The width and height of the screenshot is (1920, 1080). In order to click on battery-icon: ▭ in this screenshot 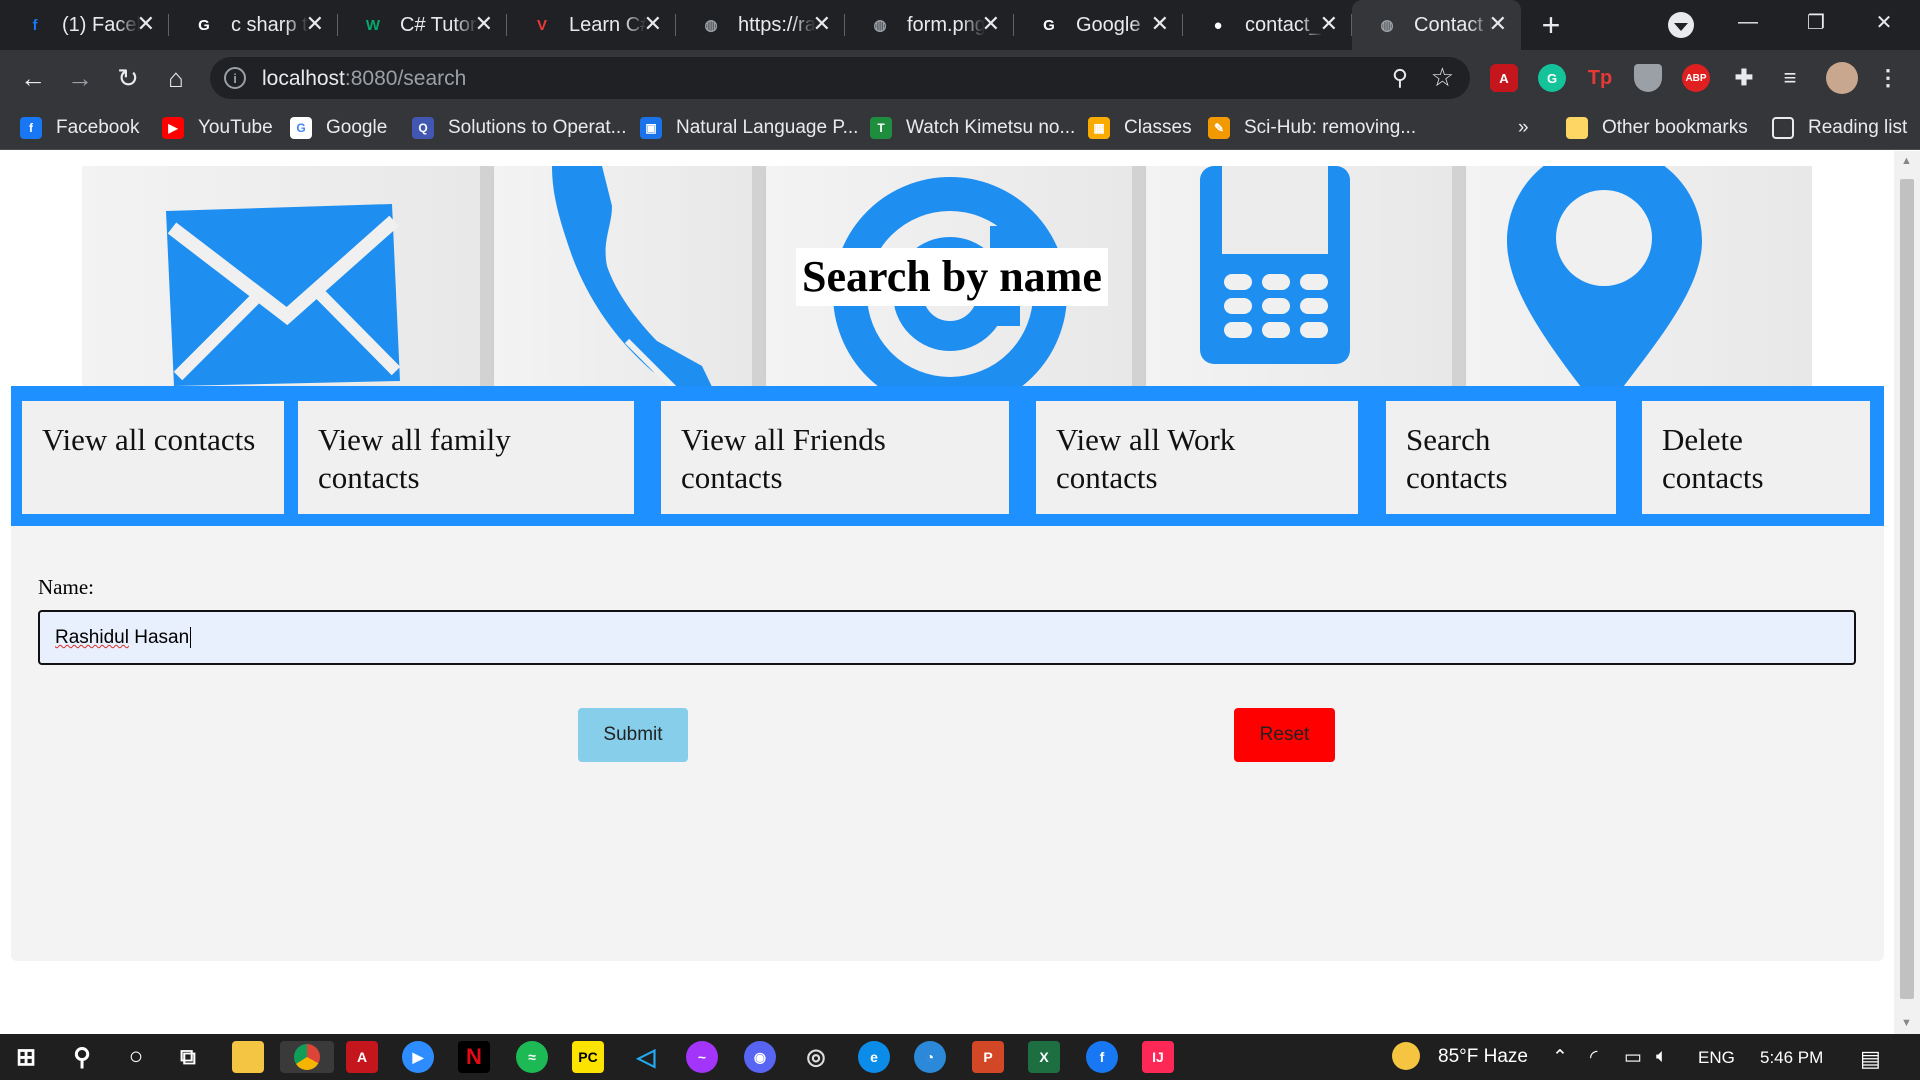, I will do `click(1633, 1057)`.